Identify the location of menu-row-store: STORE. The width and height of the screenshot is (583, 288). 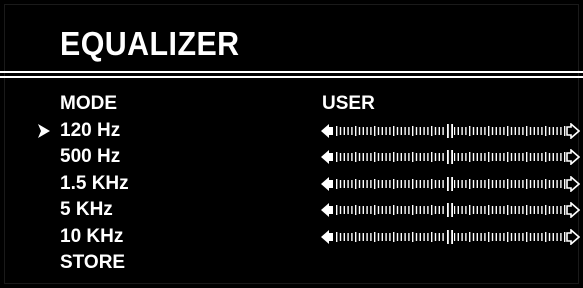
(291, 265).